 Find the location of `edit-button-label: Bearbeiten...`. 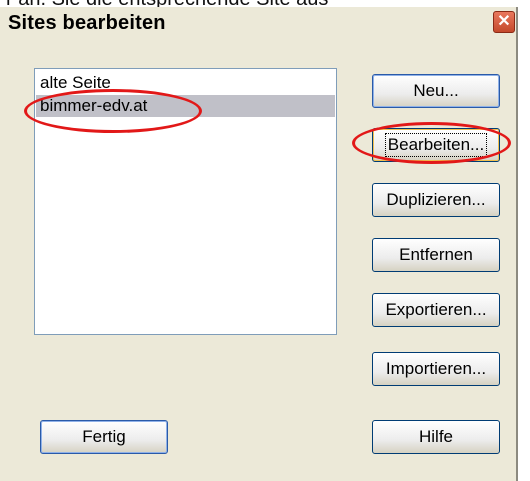

edit-button-label: Bearbeiten... is located at coordinates (436, 145).